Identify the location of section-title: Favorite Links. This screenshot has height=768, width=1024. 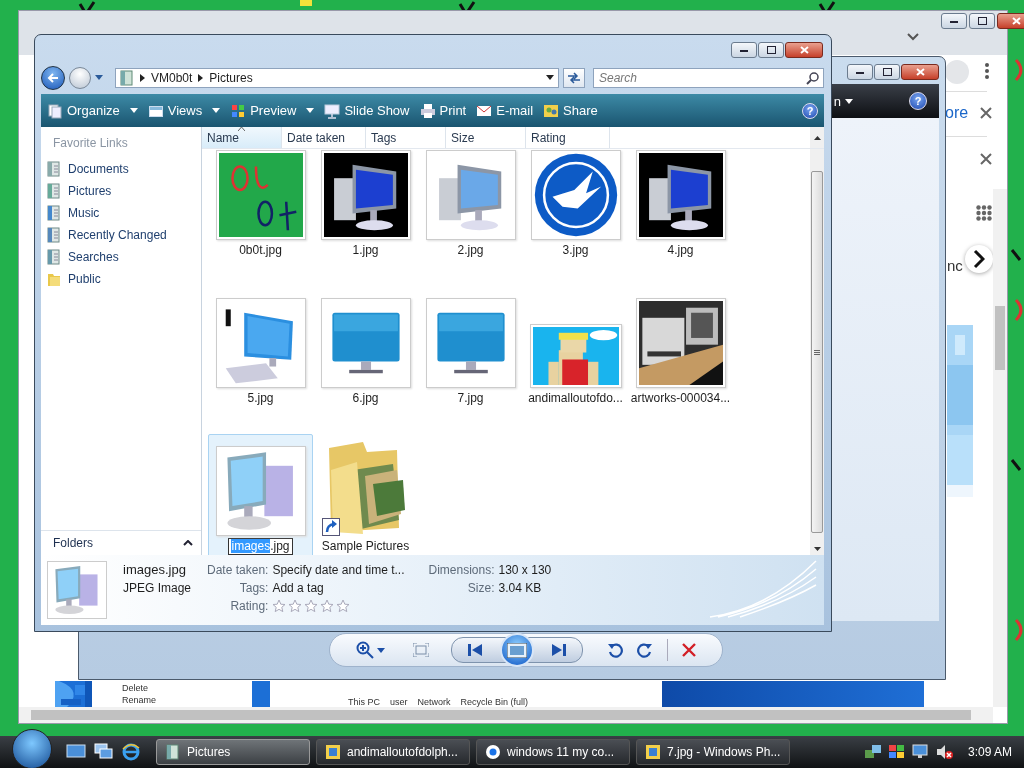
(90, 144).